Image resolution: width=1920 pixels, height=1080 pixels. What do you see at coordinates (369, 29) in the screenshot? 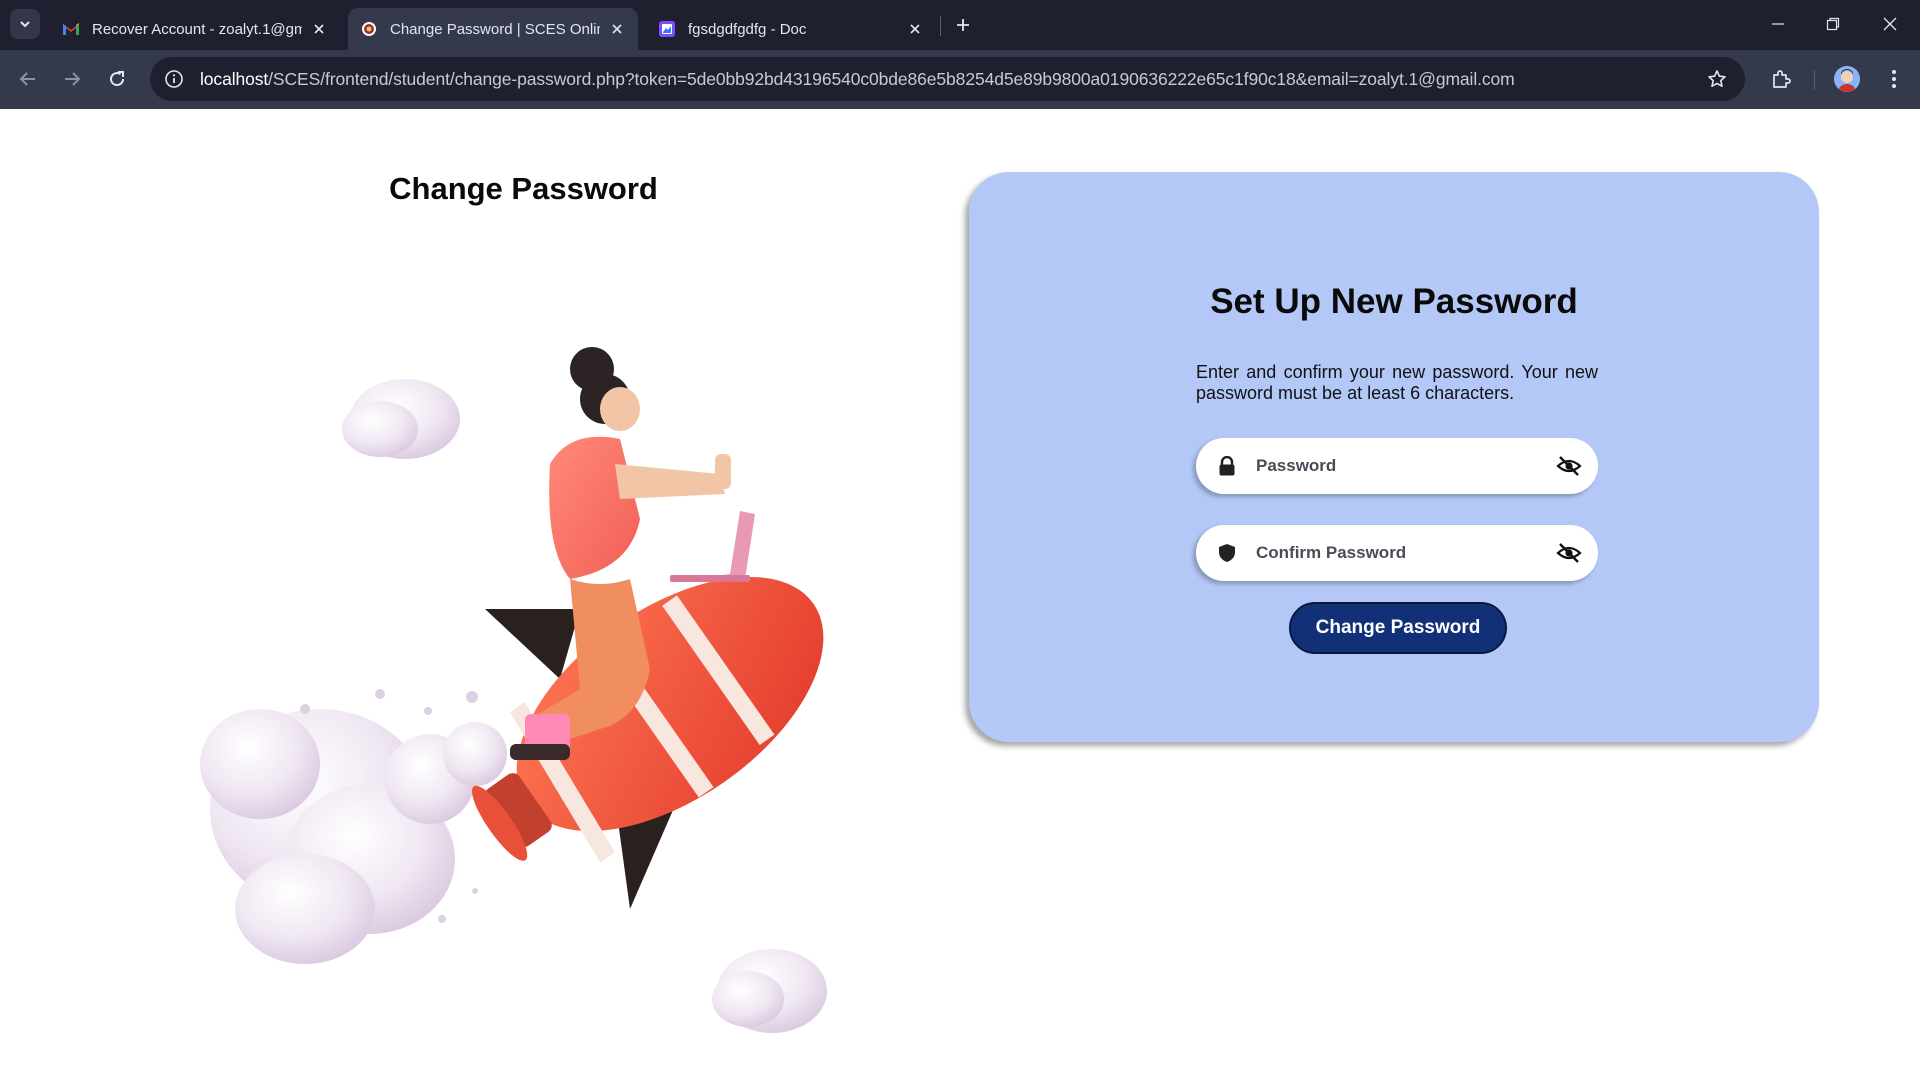
I see `sces-logo-icon` at bounding box center [369, 29].